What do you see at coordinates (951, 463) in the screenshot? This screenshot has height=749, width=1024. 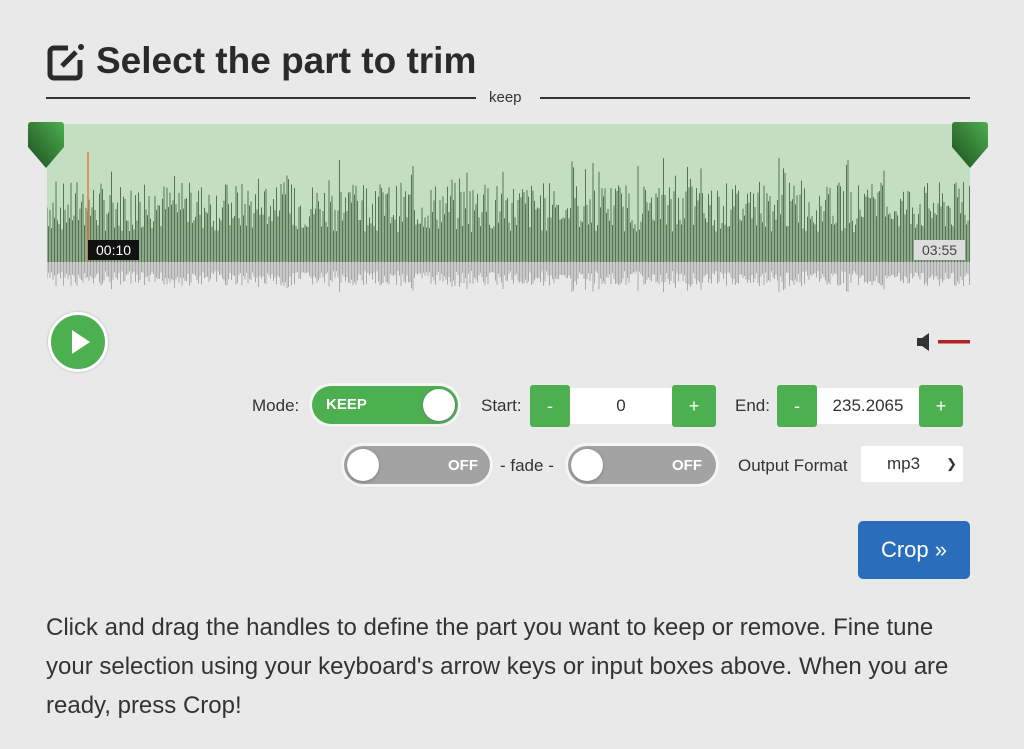 I see `chevron-down-icon: ❯` at bounding box center [951, 463].